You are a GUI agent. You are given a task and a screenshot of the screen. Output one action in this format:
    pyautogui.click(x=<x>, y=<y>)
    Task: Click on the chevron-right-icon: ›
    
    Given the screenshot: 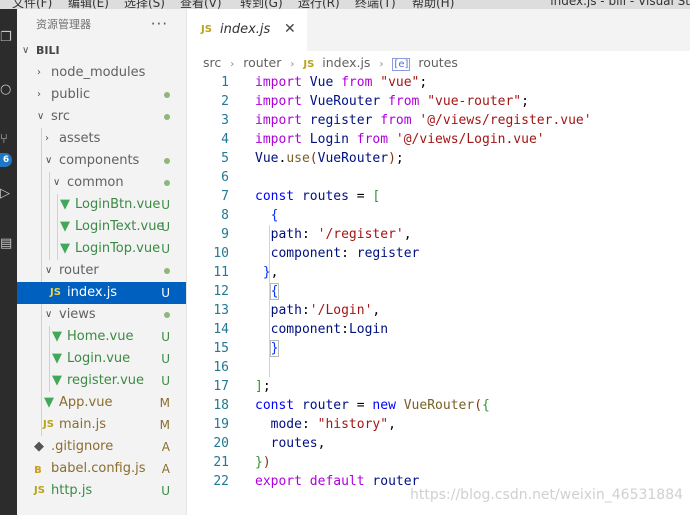 What is the action you would take?
    pyautogui.click(x=39, y=72)
    